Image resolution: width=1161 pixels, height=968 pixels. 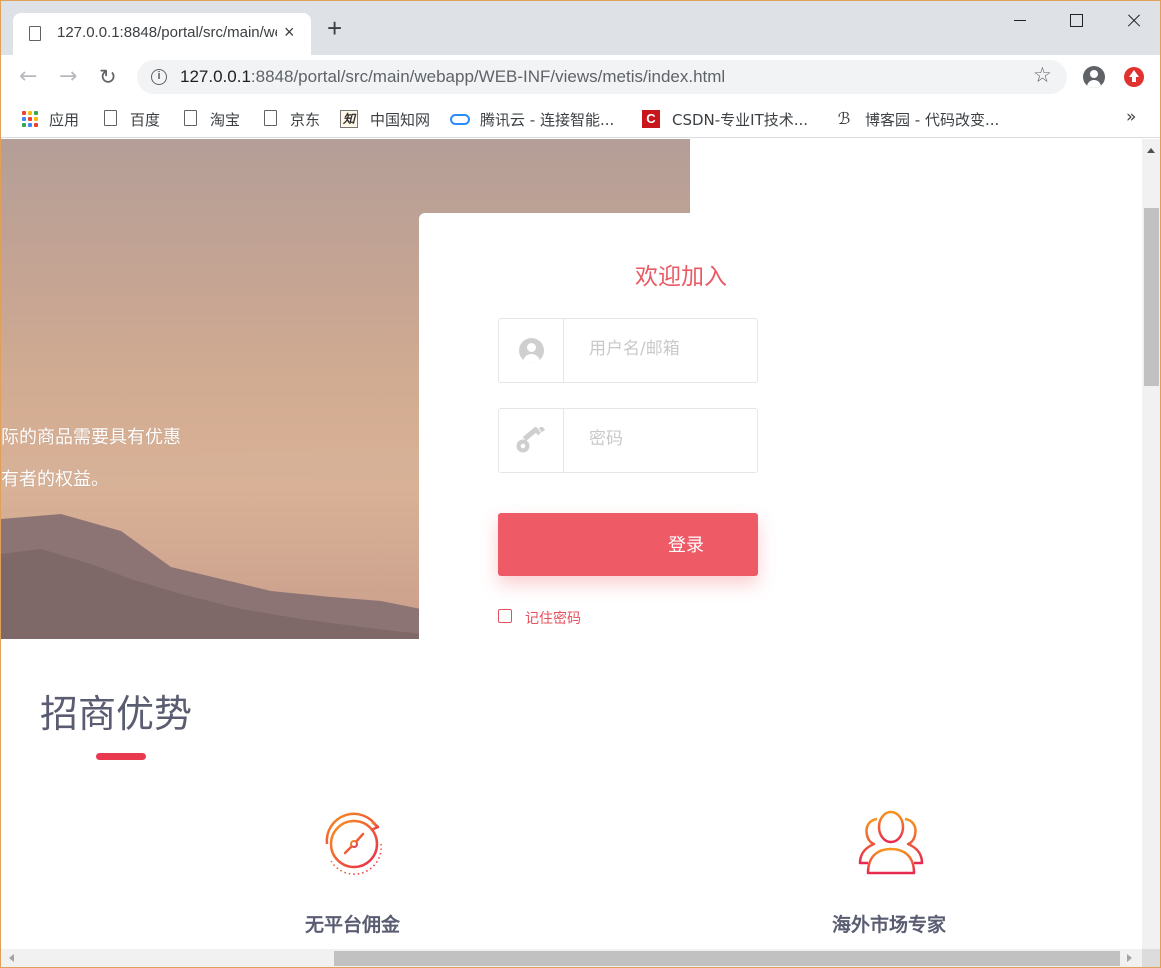 I want to click on password-icon-box, so click(x=531, y=440).